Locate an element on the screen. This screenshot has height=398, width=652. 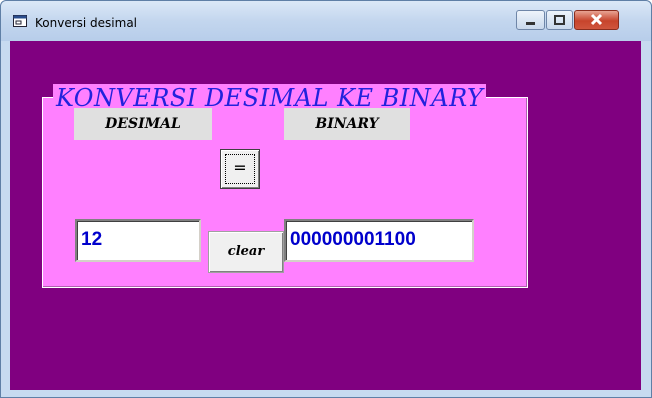
maximize-icon is located at coordinates (559, 20).